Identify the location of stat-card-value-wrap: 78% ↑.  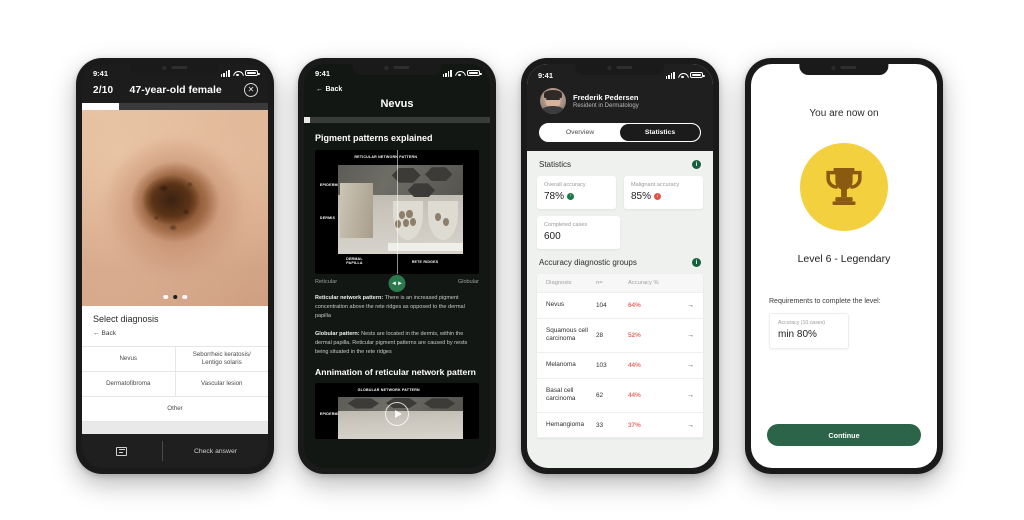
(576, 196).